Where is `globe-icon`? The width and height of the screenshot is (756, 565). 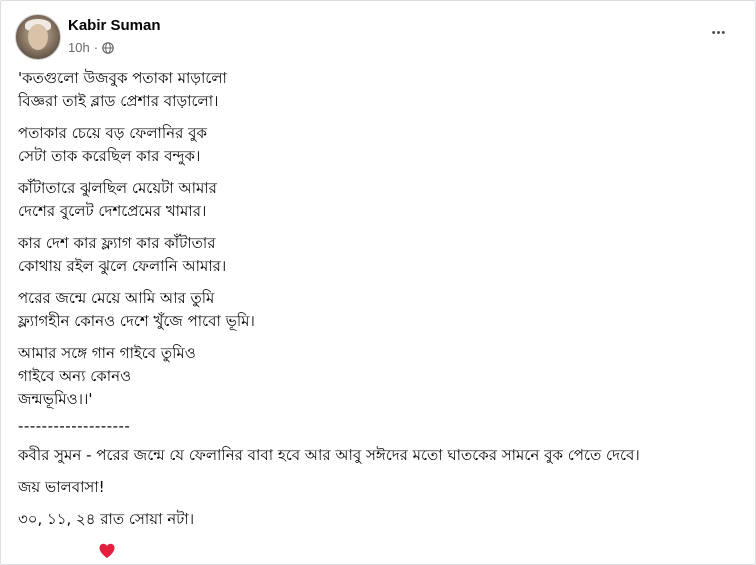
globe-icon is located at coordinates (108, 47).